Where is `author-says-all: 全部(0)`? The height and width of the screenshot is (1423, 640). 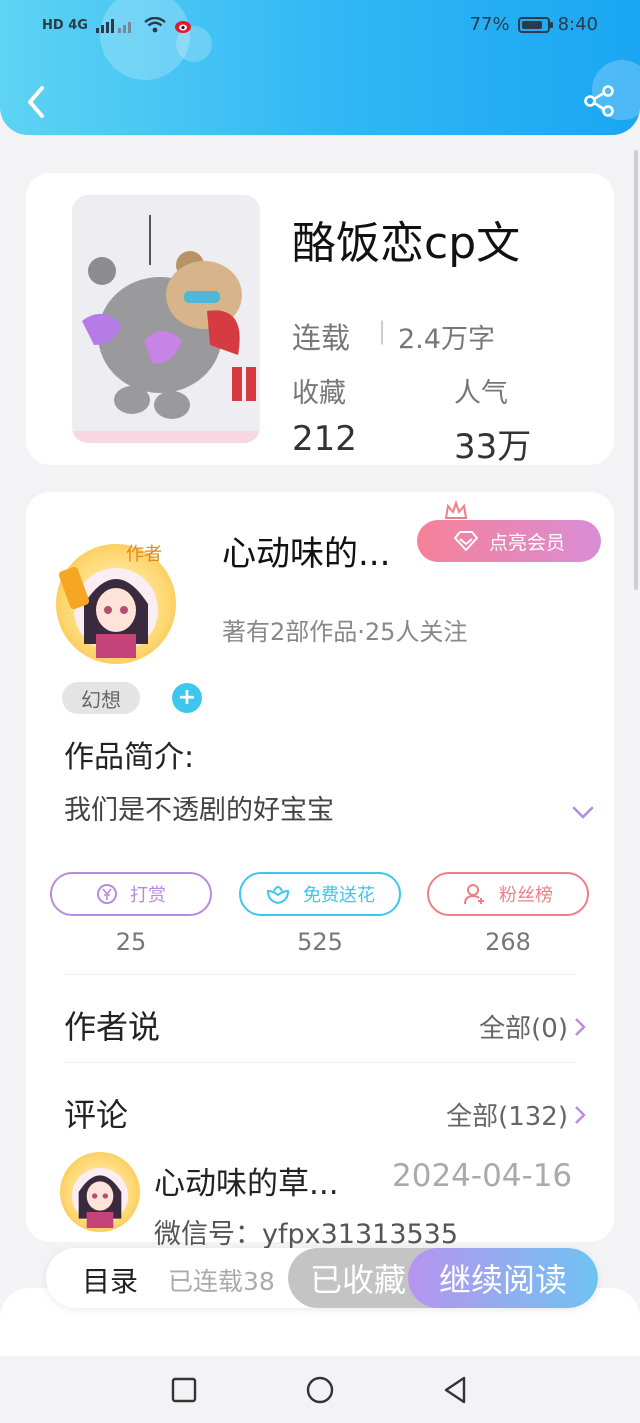 author-says-all: 全部(0) is located at coordinates (523, 1029).